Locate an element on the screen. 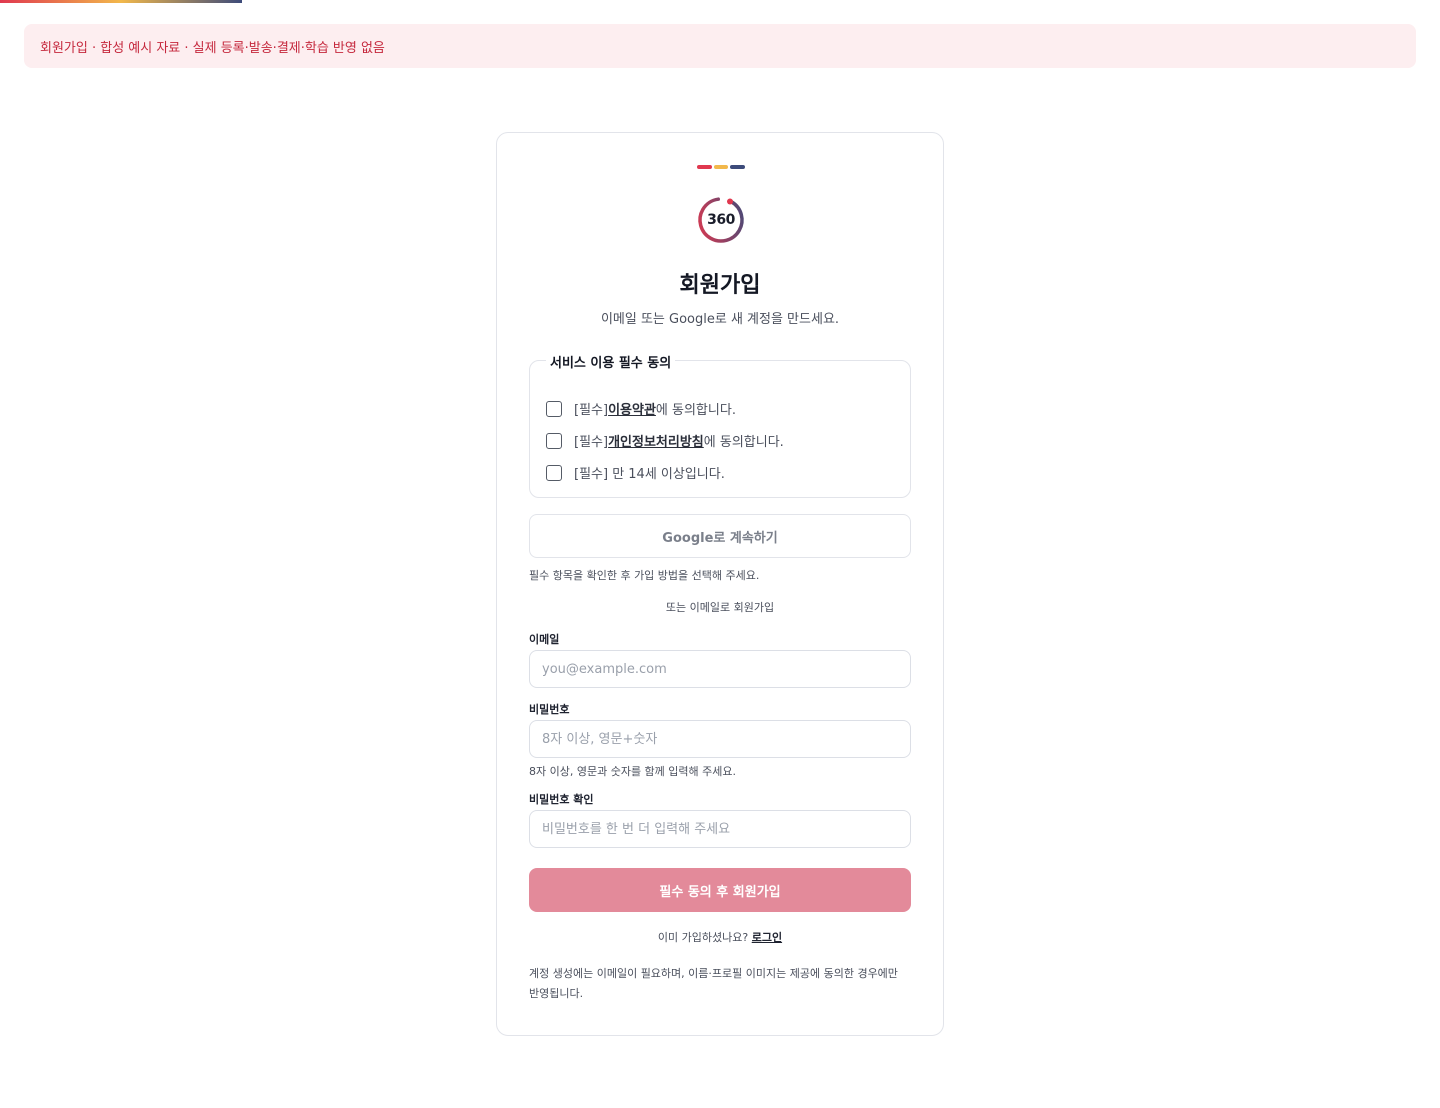  brand-color-bar is located at coordinates (721, 167).